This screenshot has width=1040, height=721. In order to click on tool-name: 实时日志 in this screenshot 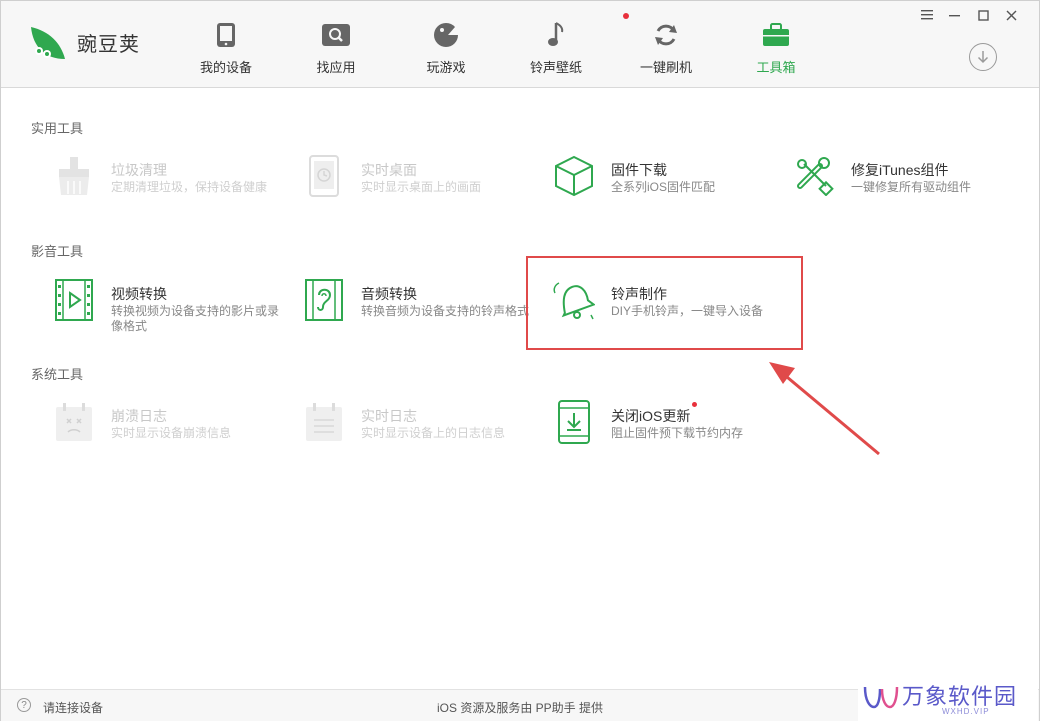, I will do `click(389, 416)`.